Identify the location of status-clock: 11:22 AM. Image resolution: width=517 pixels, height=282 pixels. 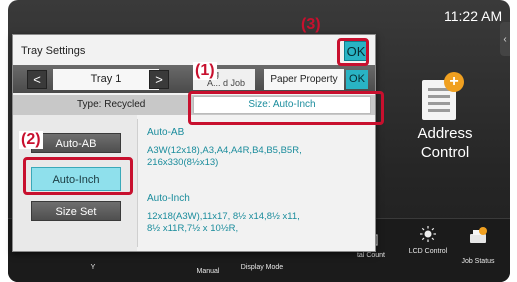
(473, 16).